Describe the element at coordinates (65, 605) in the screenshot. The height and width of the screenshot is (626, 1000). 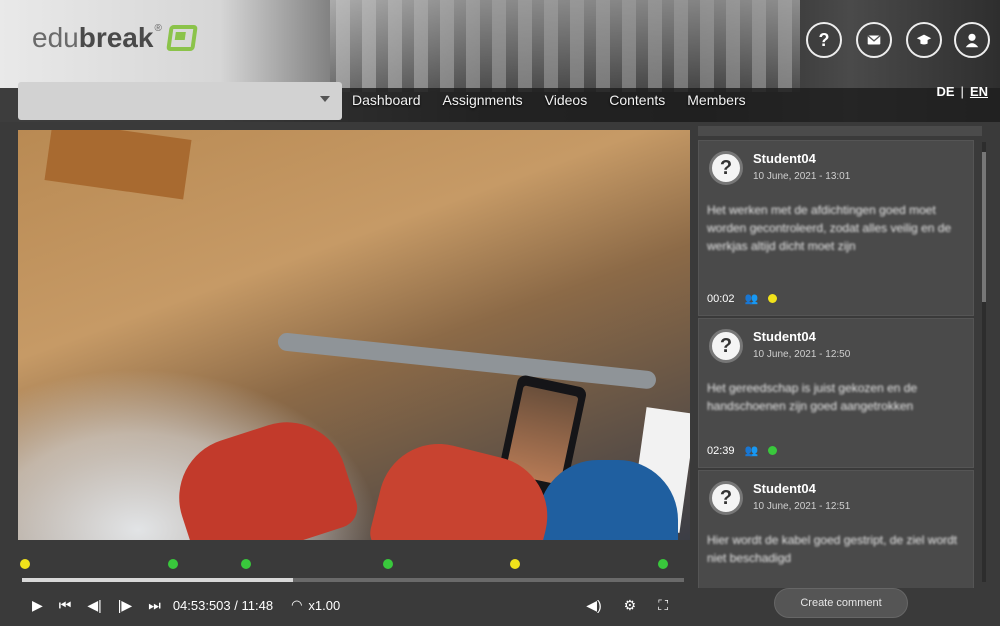
I see `skip-to-start-icon: ⏮` at that location.